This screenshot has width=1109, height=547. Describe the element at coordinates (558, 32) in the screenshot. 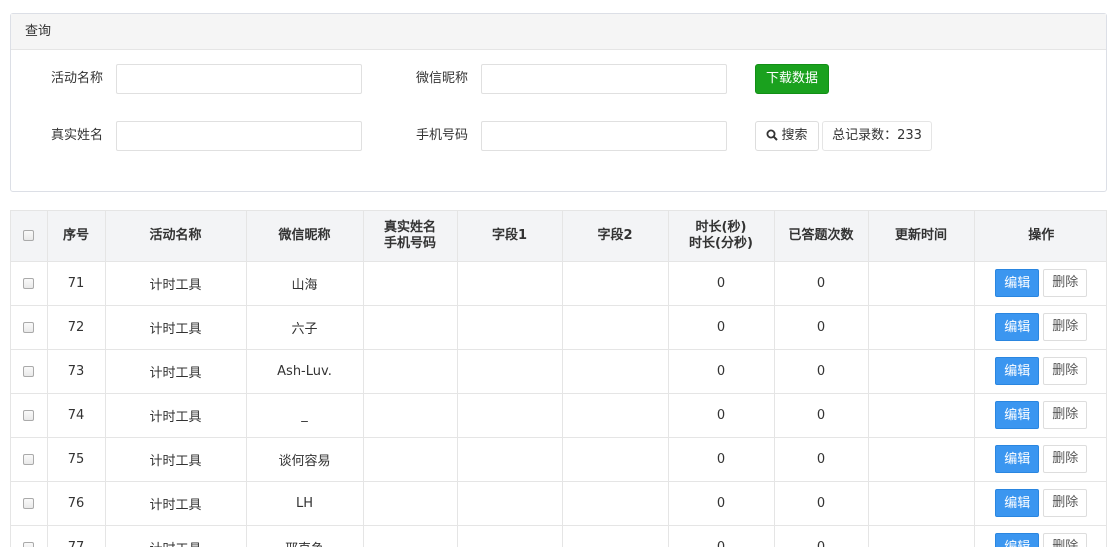

I see `query-panel-title: 查询` at that location.